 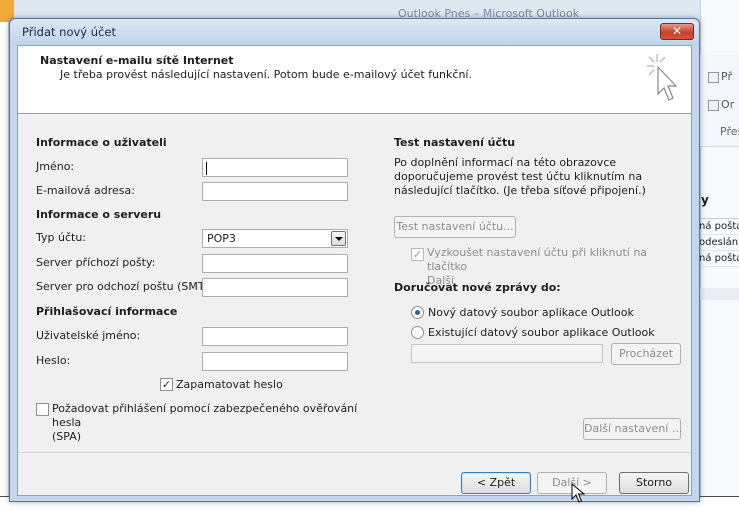 What do you see at coordinates (275, 238) in the screenshot?
I see `account-type-select: POP3` at bounding box center [275, 238].